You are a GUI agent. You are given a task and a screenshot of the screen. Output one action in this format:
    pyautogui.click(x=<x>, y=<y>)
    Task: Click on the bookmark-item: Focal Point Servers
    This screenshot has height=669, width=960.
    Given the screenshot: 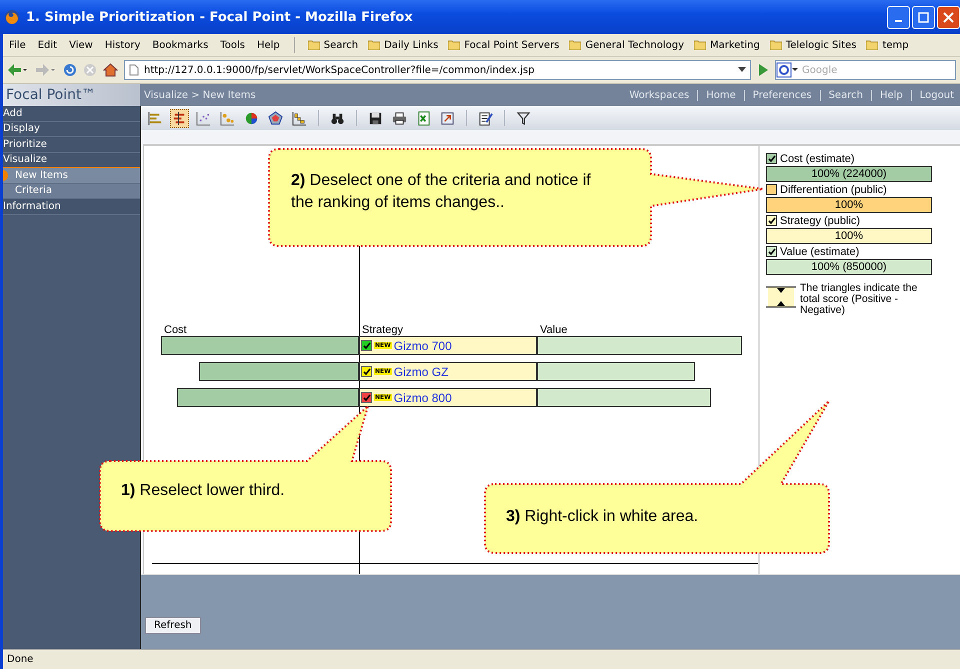 What is the action you would take?
    pyautogui.click(x=503, y=45)
    